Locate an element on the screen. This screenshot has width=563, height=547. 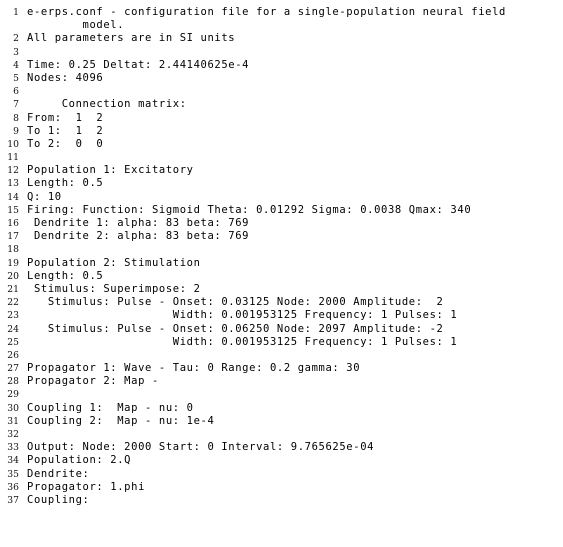
code-line: 5 Nodes: 4096 is located at coordinates (281, 78).